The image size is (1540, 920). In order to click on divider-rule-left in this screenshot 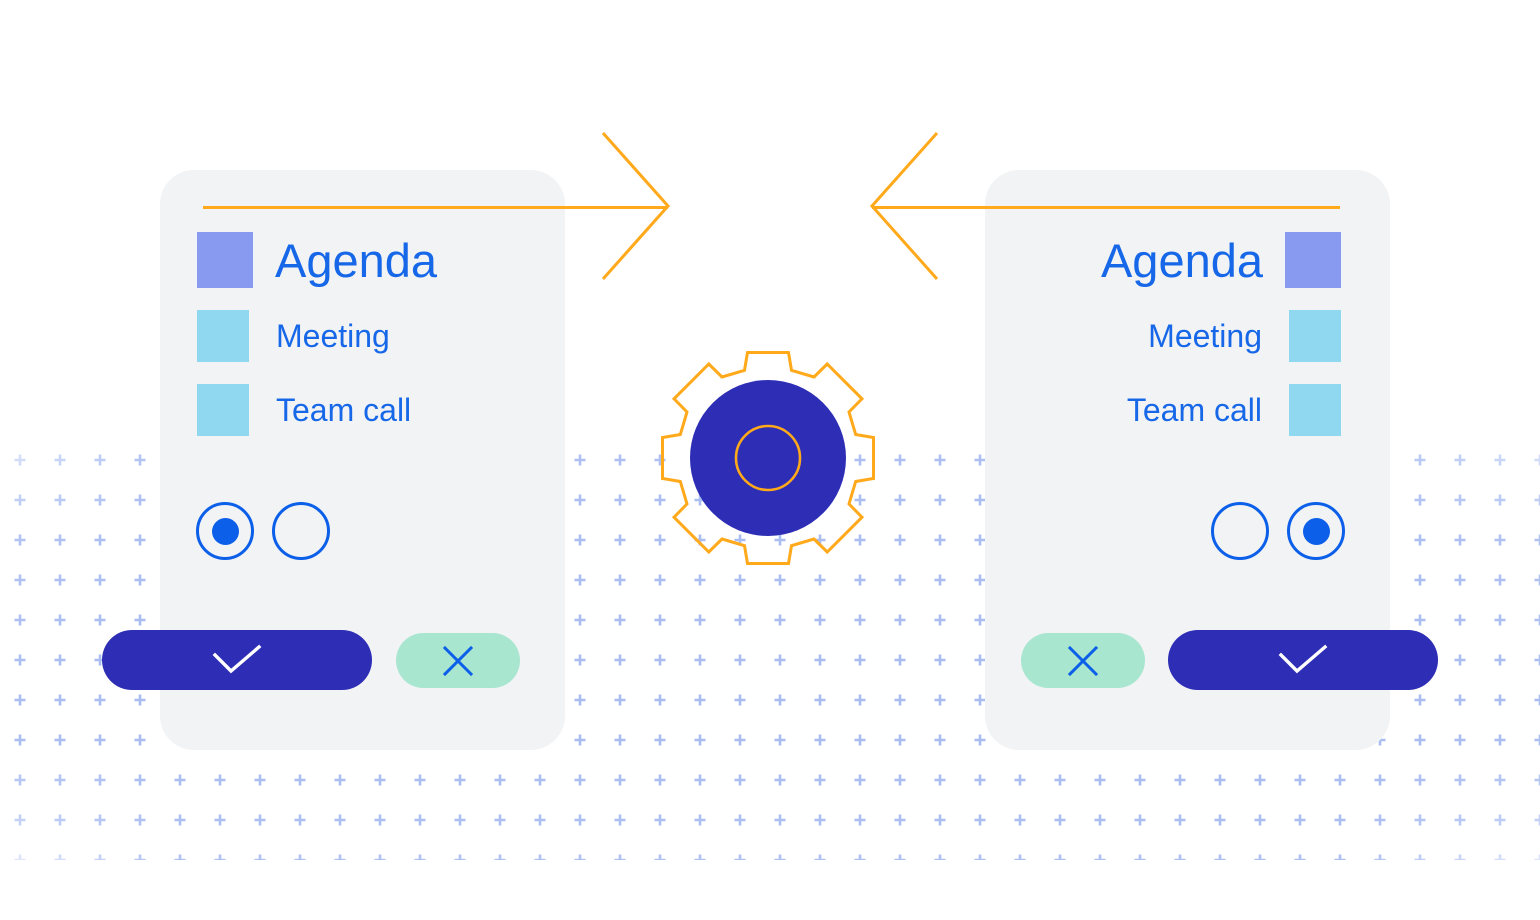, I will do `click(435, 207)`.